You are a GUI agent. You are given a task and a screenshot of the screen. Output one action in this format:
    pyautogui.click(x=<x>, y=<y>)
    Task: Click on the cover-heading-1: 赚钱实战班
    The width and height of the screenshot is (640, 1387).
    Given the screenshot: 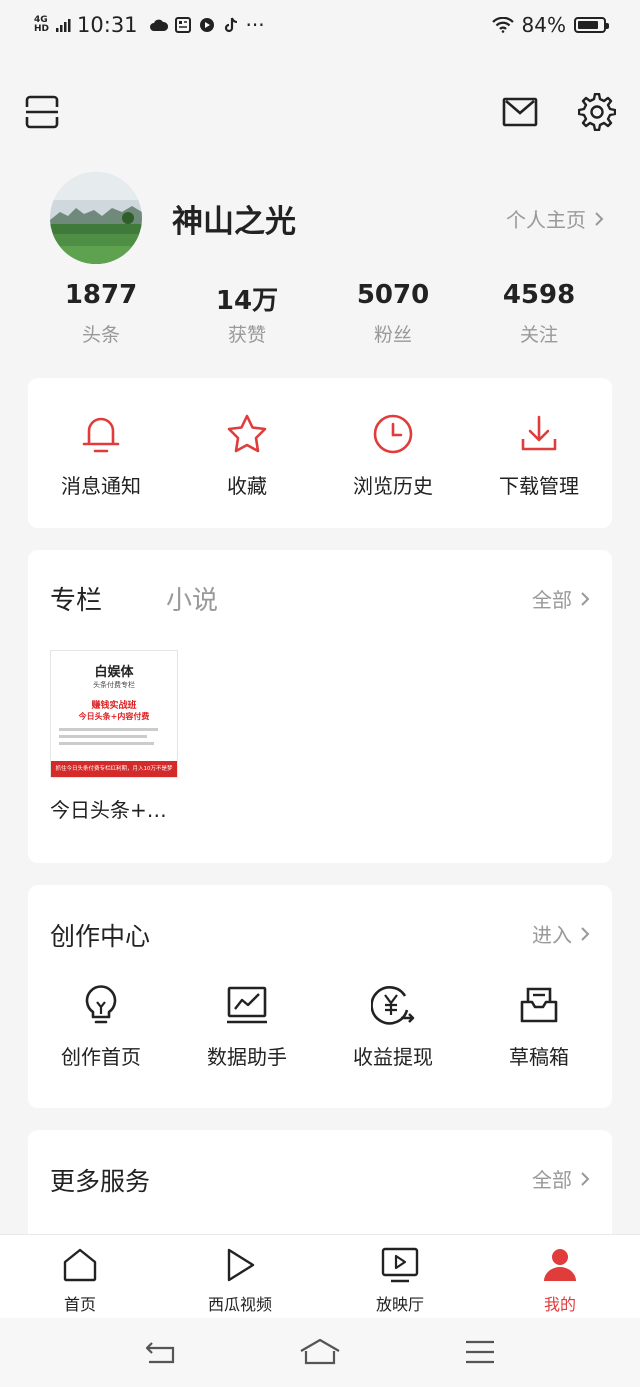 What is the action you would take?
    pyautogui.click(x=114, y=706)
    